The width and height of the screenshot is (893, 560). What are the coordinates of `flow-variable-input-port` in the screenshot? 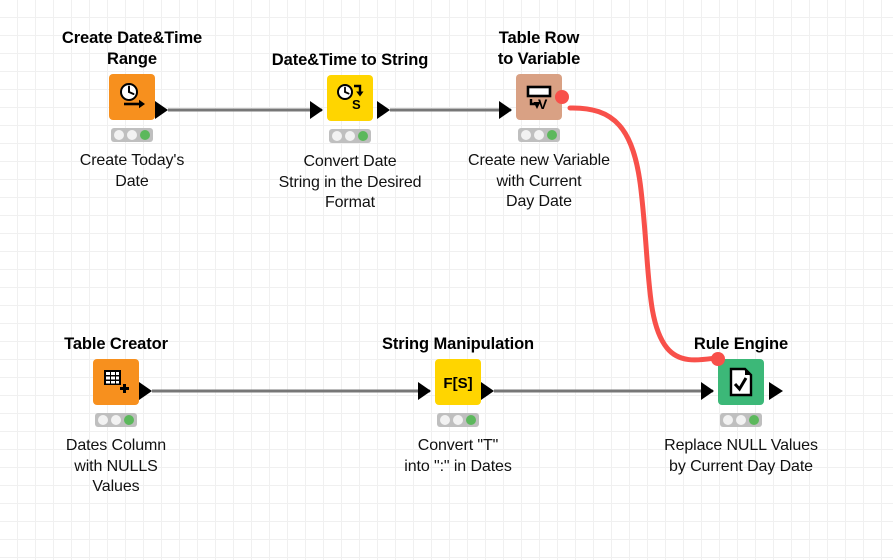 It's located at (718, 359).